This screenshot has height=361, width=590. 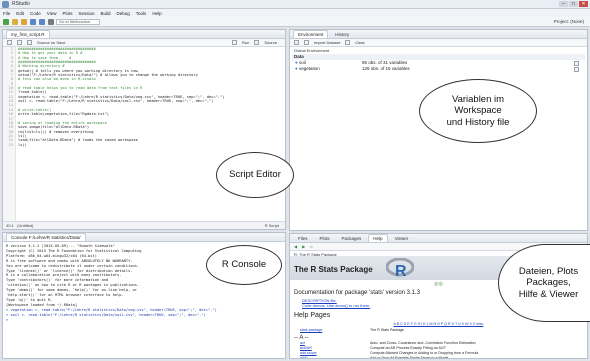 I want to click on annotation-console: R Console, so click(x=244, y=265).